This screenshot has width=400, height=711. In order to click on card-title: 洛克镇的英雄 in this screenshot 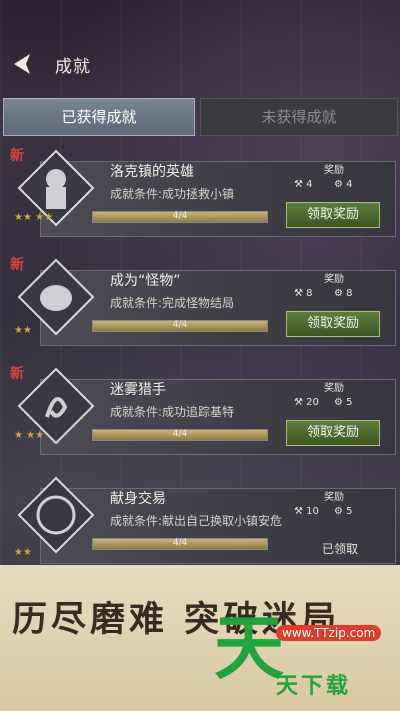, I will do `click(152, 172)`.